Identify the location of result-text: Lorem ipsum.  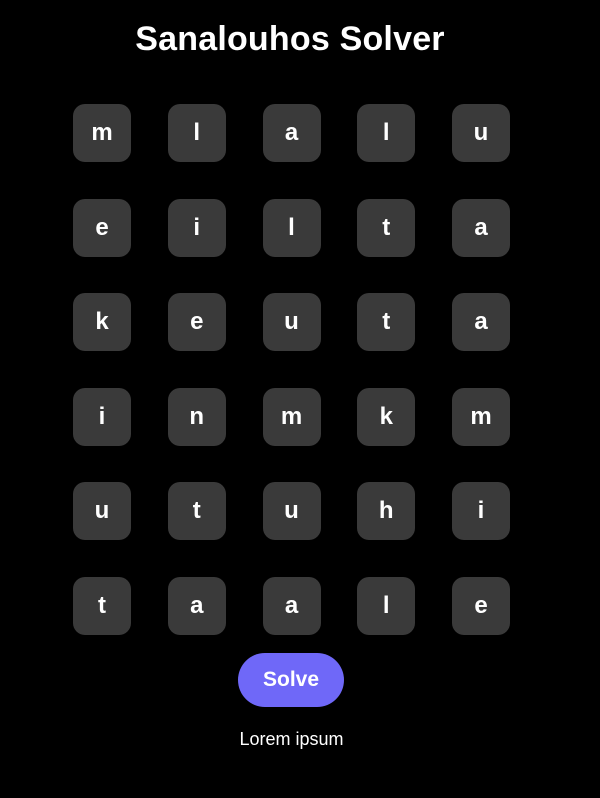
(291, 739).